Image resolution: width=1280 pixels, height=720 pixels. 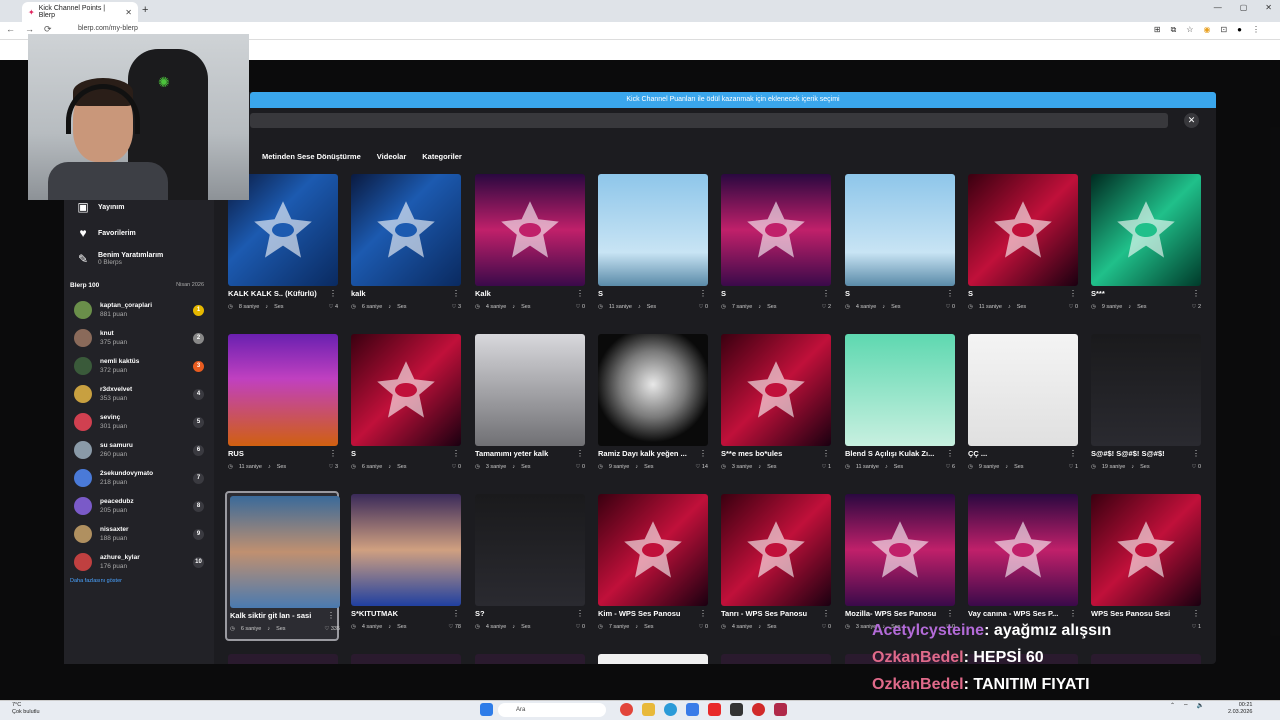 What do you see at coordinates (648, 709) in the screenshot?
I see `explorer-icon` at bounding box center [648, 709].